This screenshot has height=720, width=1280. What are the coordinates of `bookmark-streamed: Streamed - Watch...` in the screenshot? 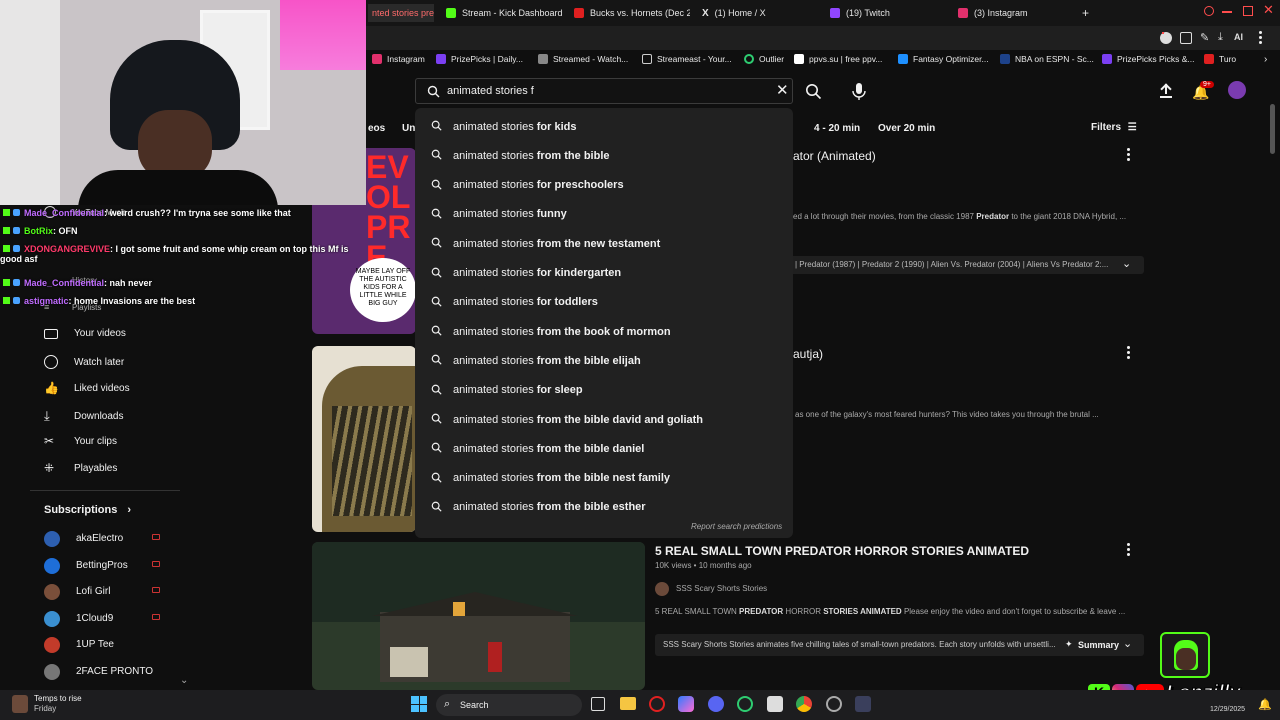 It's located at (583, 59).